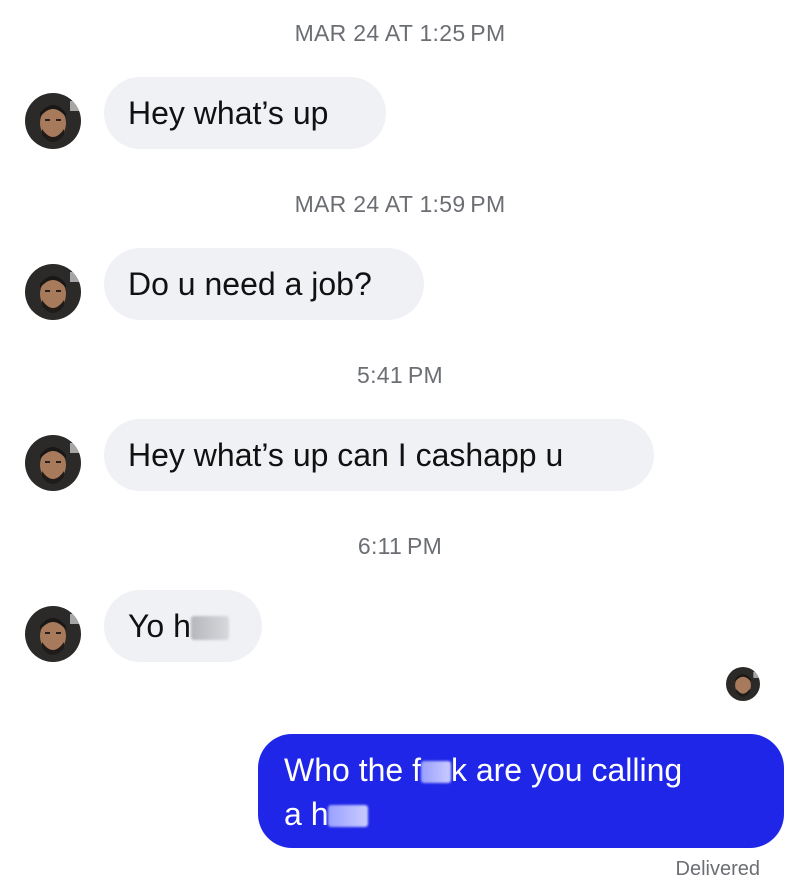 The width and height of the screenshot is (800, 881). What do you see at coordinates (346, 455) in the screenshot?
I see `message-text: Hey what’s up can I cashapp u` at bounding box center [346, 455].